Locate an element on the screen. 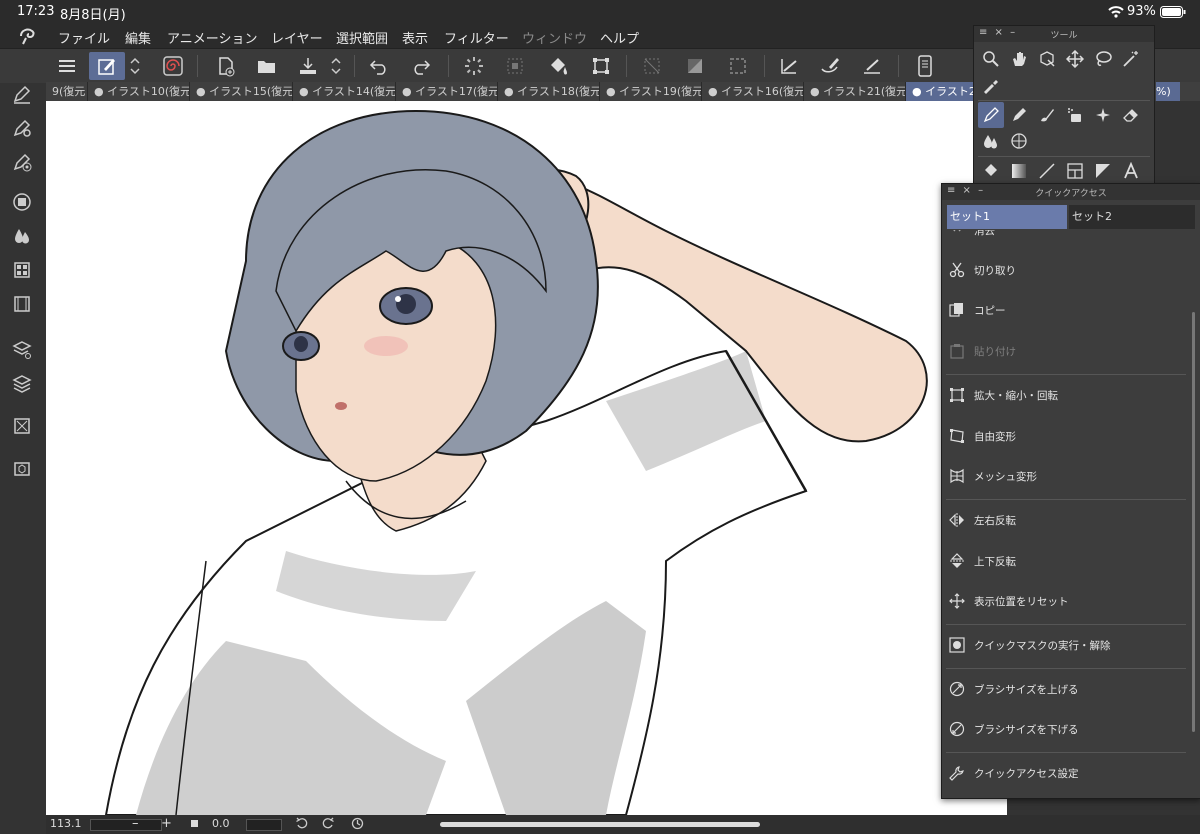  doc-tab: ● イラスト10(復元 is located at coordinates (139, 91).